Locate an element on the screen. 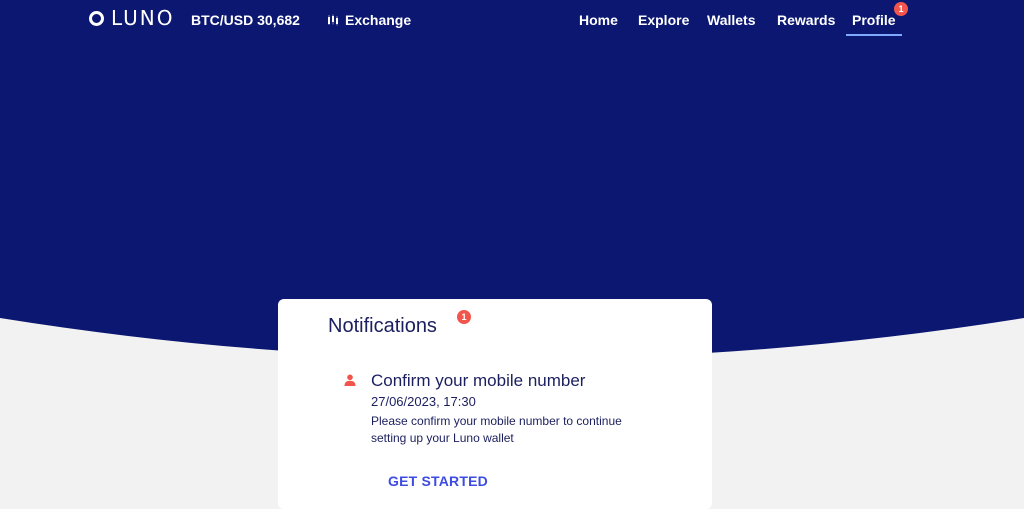  luno-logo: LUNO is located at coordinates (132, 18).